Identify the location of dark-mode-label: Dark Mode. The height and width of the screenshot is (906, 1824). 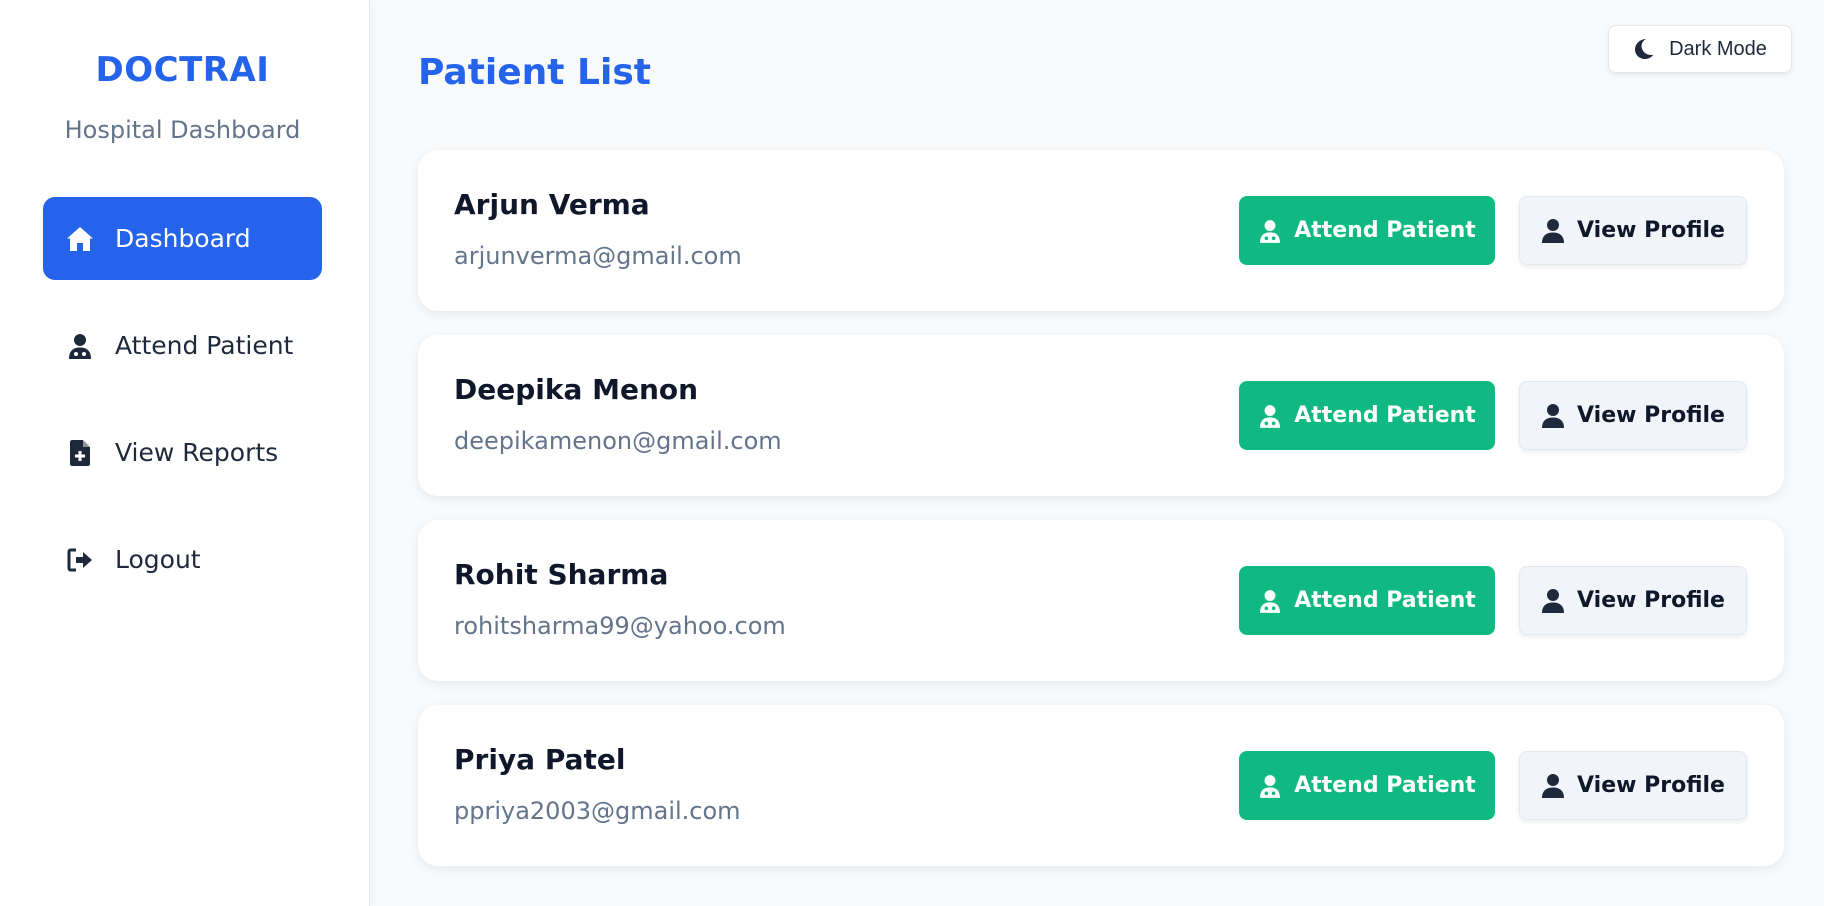
(1718, 48).